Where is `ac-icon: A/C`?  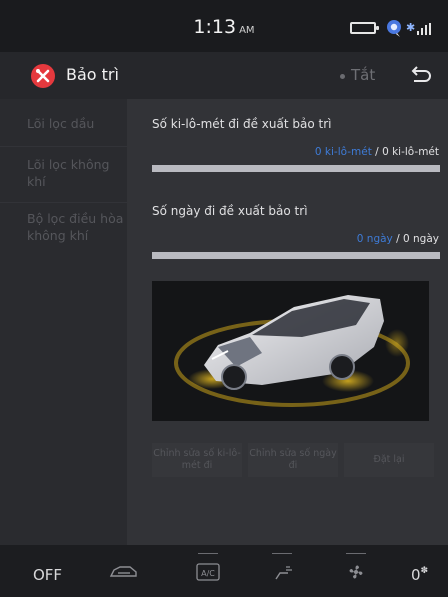 ac-icon: A/C is located at coordinates (208, 572).